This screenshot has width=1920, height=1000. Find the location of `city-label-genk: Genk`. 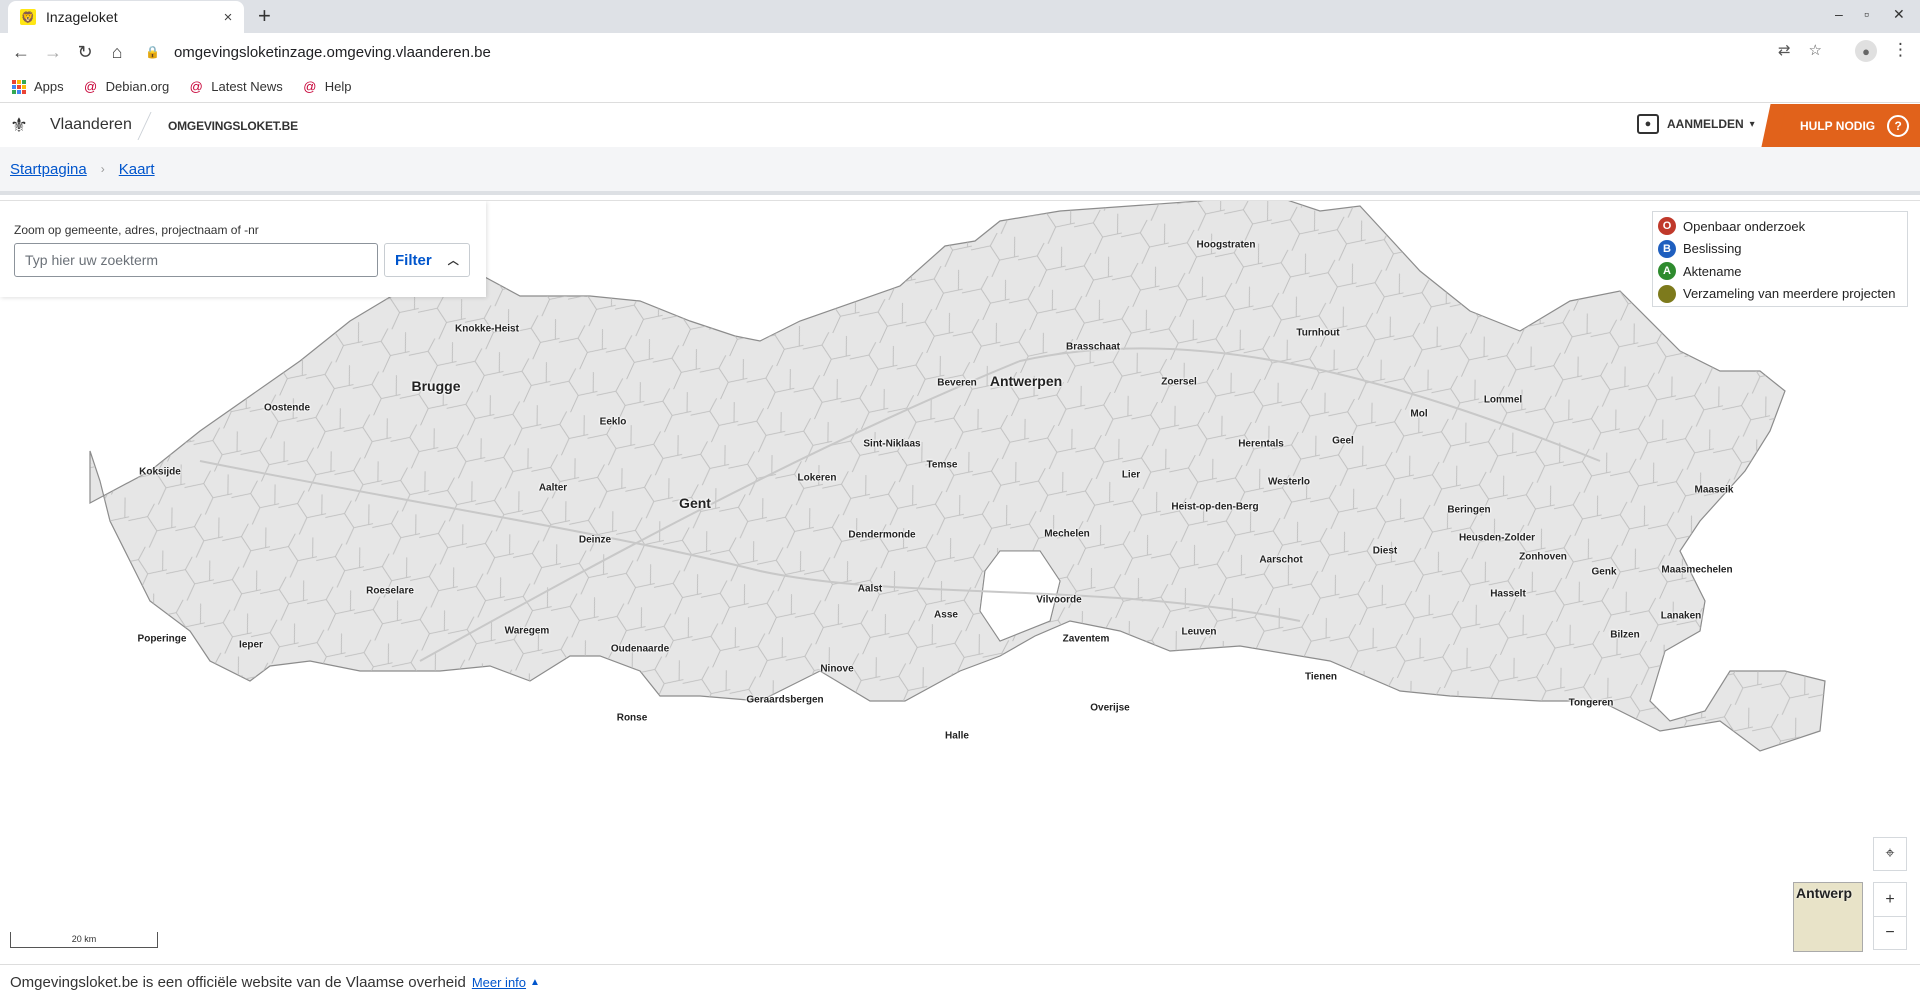

city-label-genk: Genk is located at coordinates (1604, 572).